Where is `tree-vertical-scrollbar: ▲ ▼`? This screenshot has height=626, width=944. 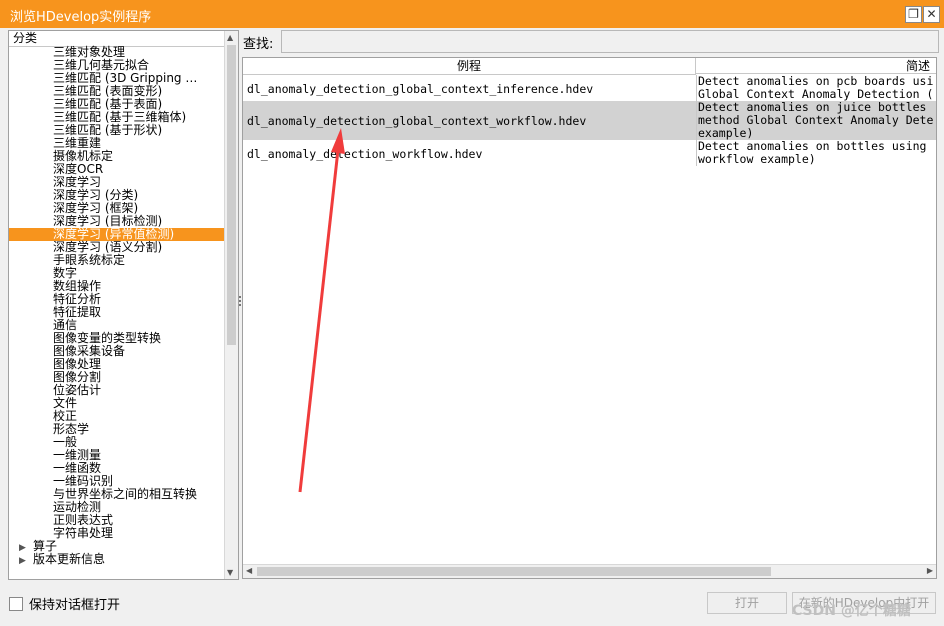
tree-vertical-scrollbar: ▲ ▼ is located at coordinates (231, 305).